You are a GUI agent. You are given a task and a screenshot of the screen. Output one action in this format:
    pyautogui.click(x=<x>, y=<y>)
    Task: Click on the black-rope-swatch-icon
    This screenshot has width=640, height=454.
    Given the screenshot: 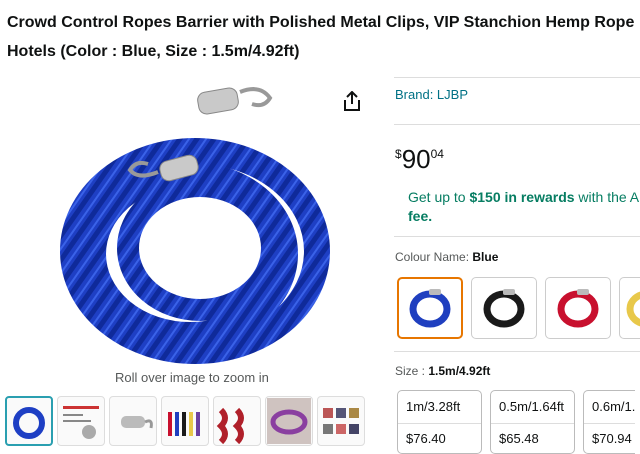 What is the action you would take?
    pyautogui.click(x=504, y=308)
    